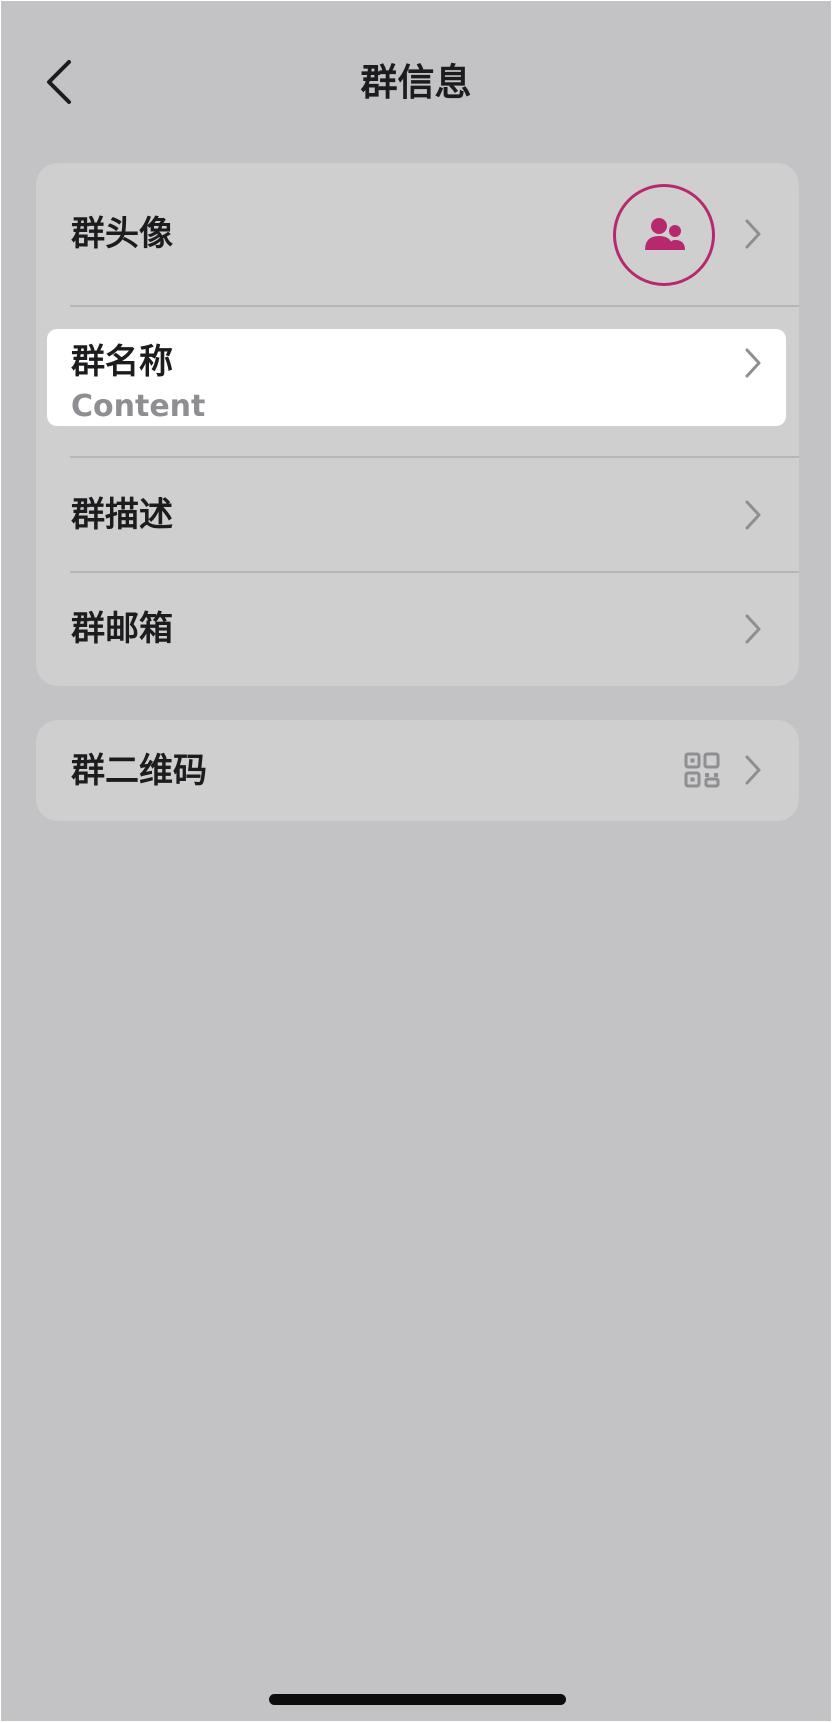  Describe the element at coordinates (434, 306) in the screenshot. I see `divider` at that location.